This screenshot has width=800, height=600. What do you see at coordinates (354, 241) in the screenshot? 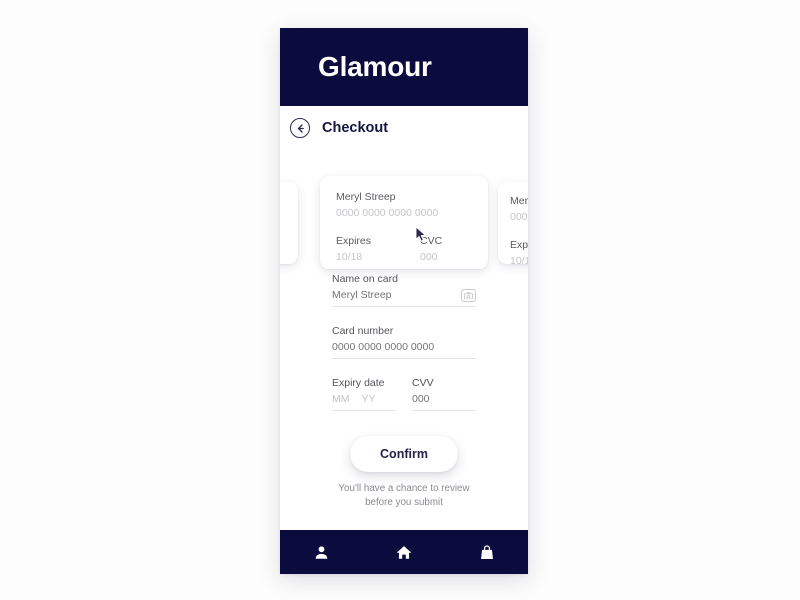
I see `card-expires-label: Expires` at bounding box center [354, 241].